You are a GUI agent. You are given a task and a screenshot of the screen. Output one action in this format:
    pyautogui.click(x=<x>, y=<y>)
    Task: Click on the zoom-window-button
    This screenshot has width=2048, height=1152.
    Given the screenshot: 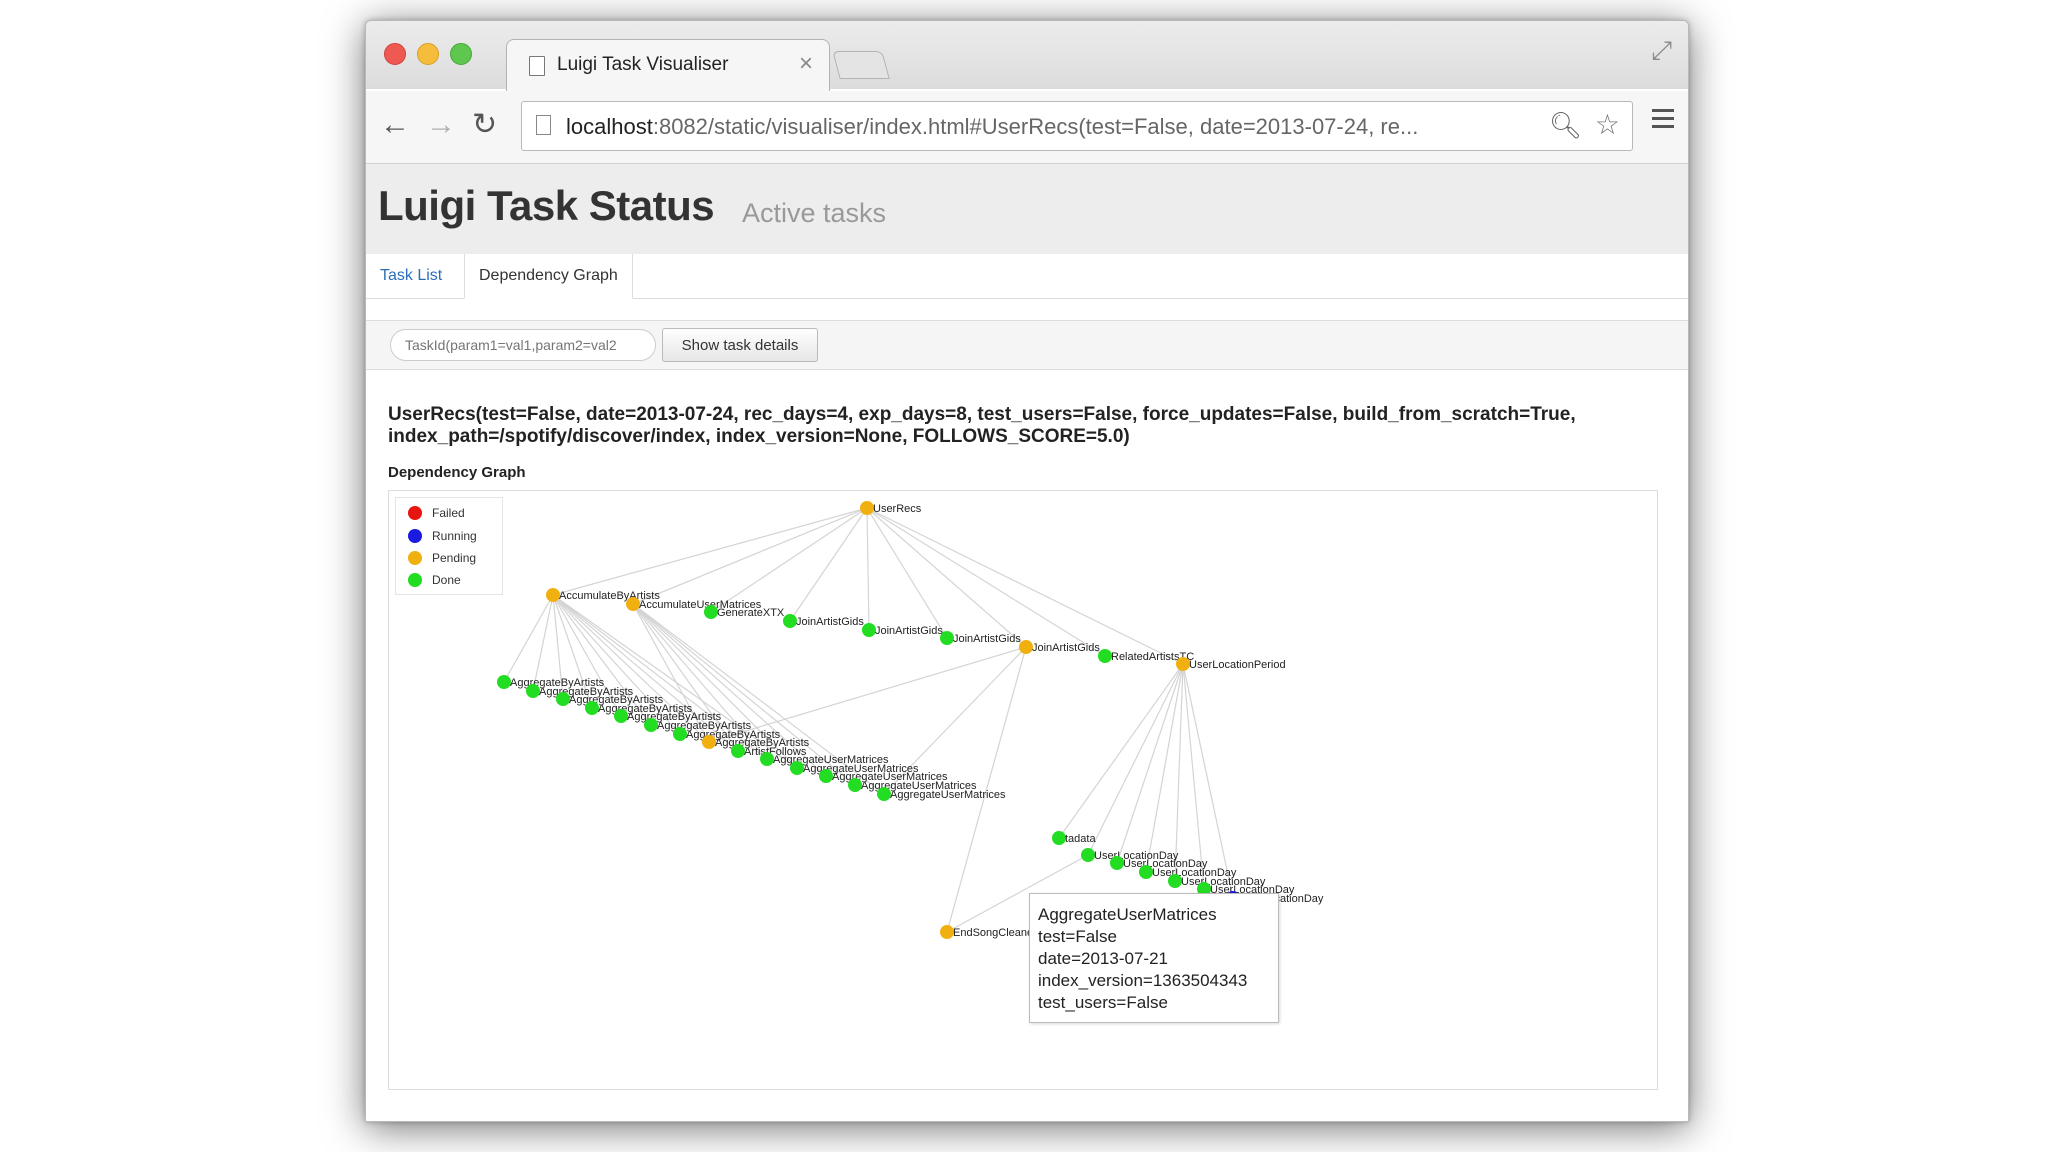 What is the action you would take?
    pyautogui.click(x=461, y=54)
    